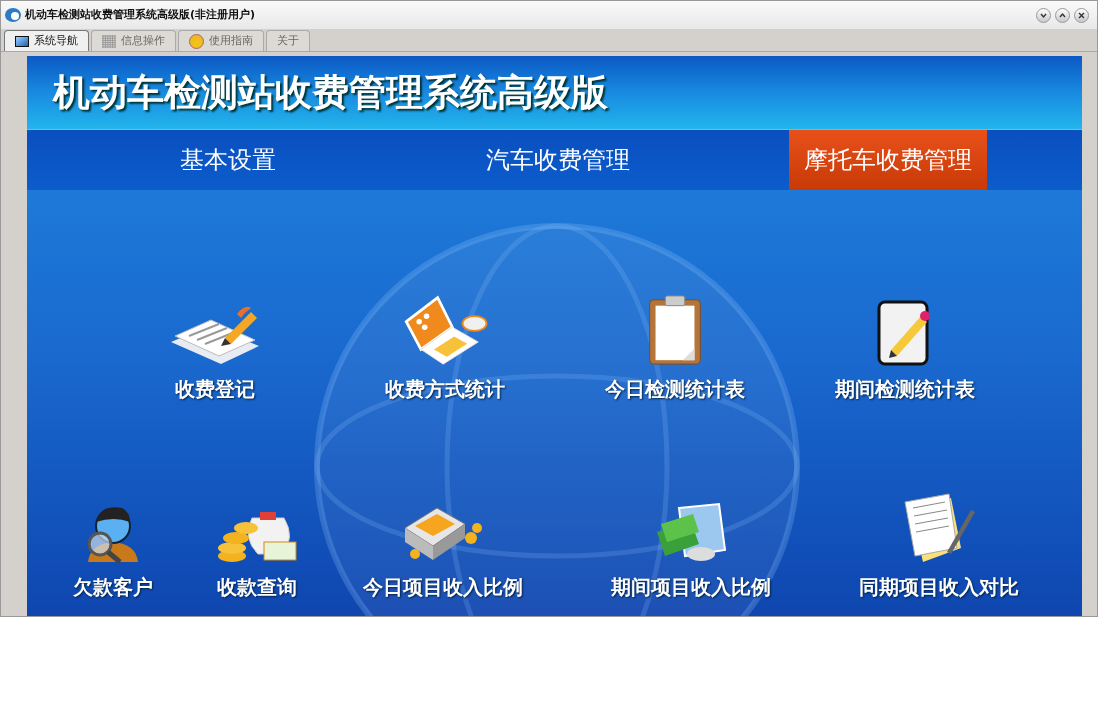  I want to click on nav-tab: 汽车收费管理, so click(558, 160).